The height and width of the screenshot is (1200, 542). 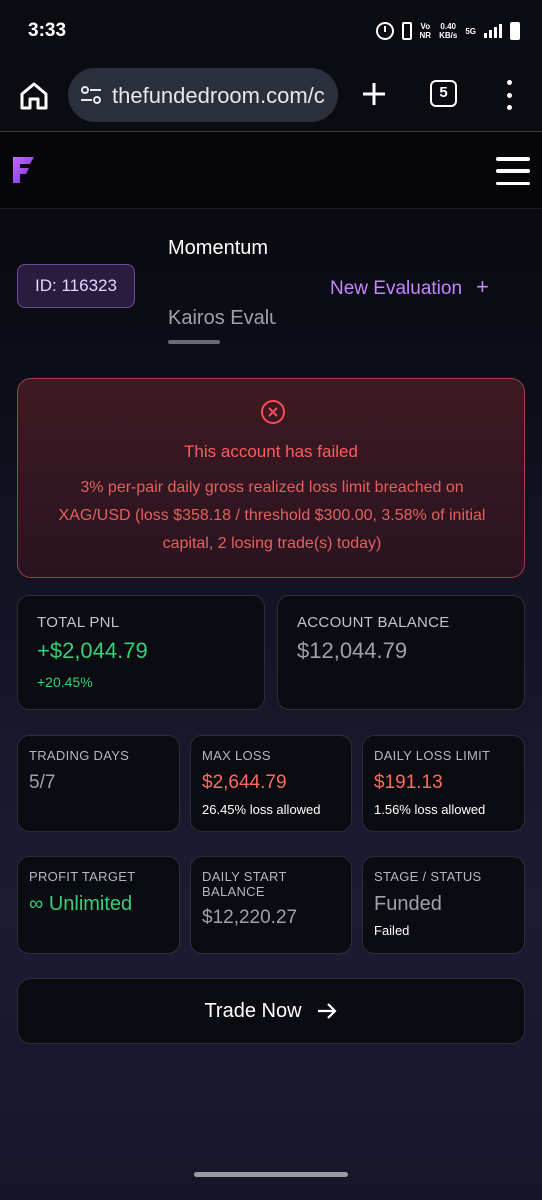 I want to click on total-pnl-label: TOTAL PNL, so click(x=78, y=622).